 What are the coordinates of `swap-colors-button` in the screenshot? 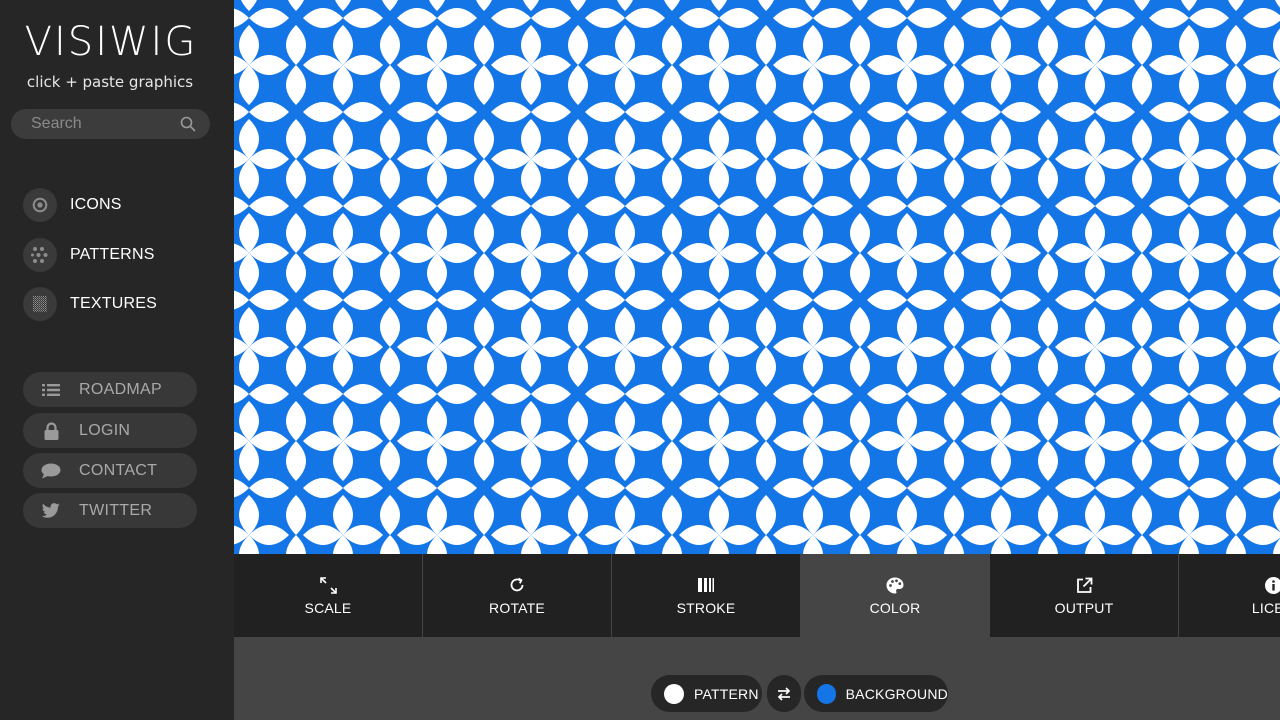 It's located at (784, 693).